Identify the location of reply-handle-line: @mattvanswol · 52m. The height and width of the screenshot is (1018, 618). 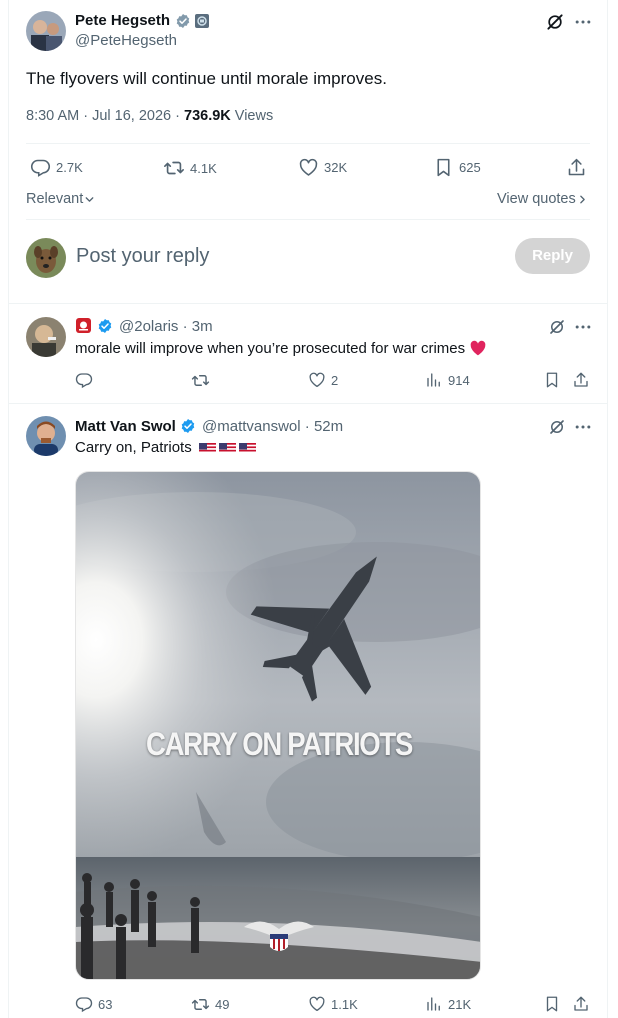
(273, 426).